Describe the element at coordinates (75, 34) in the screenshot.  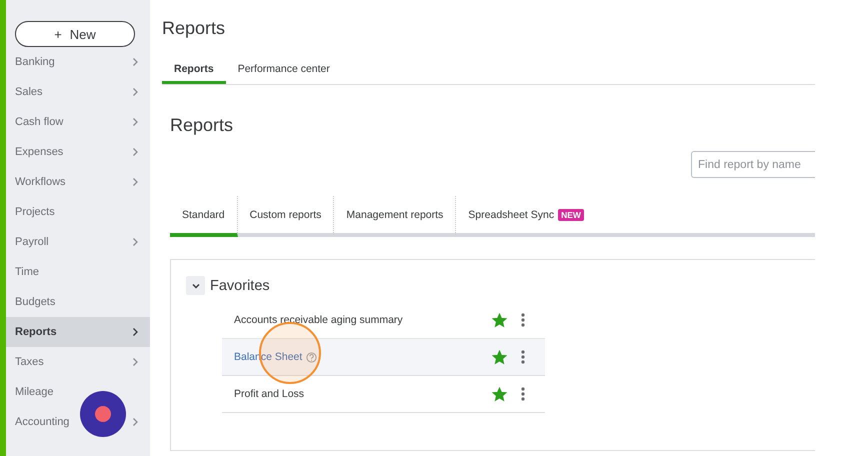
I see `new-button: + New` at that location.